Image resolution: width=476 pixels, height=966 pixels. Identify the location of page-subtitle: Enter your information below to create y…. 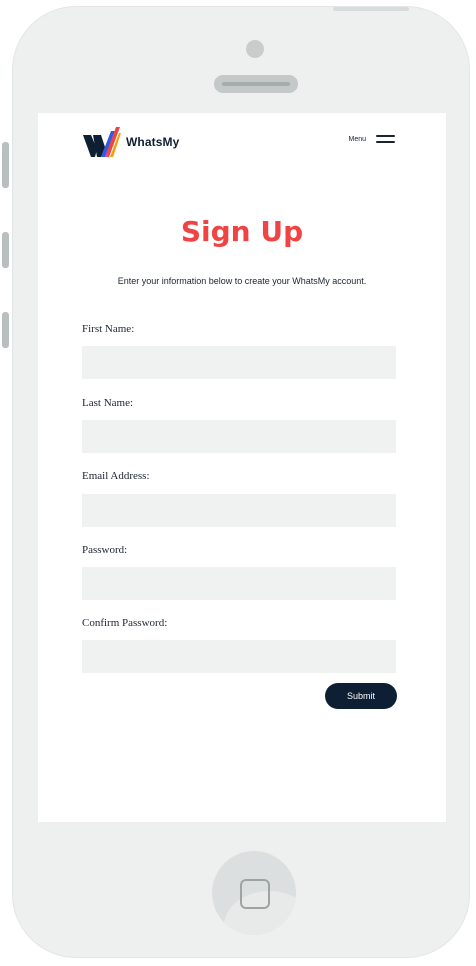
(242, 281).